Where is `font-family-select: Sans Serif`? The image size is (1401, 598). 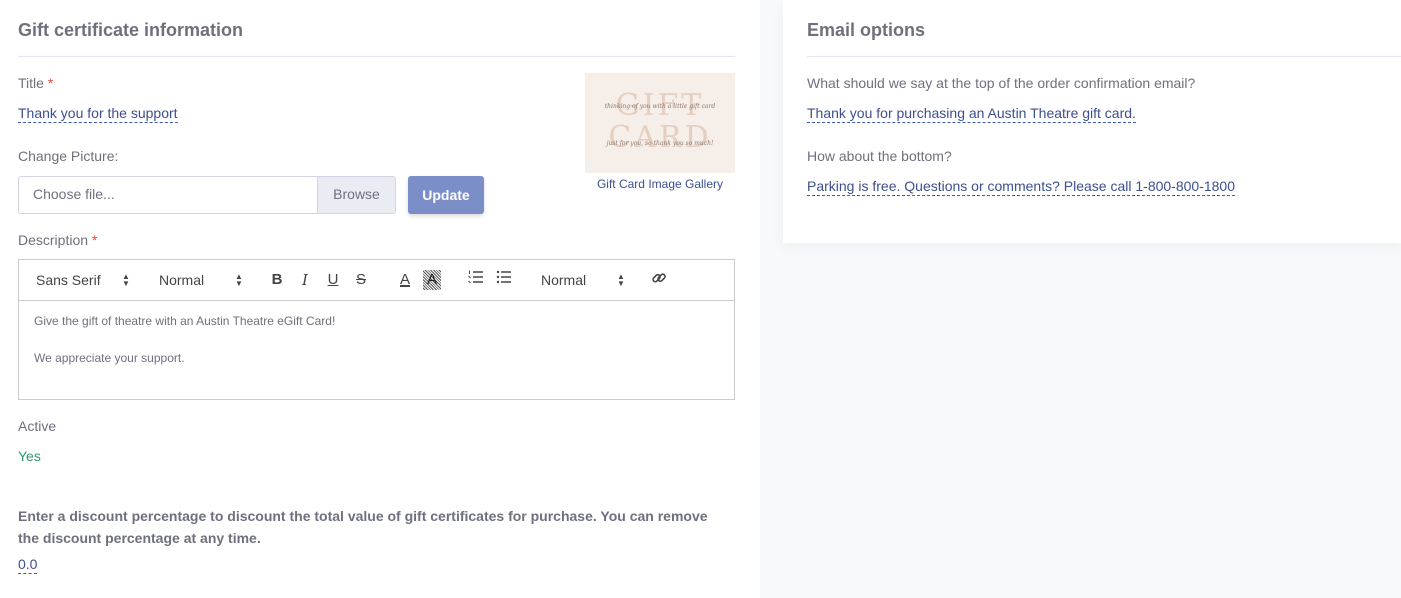
font-family-select: Sans Serif is located at coordinates (68, 280).